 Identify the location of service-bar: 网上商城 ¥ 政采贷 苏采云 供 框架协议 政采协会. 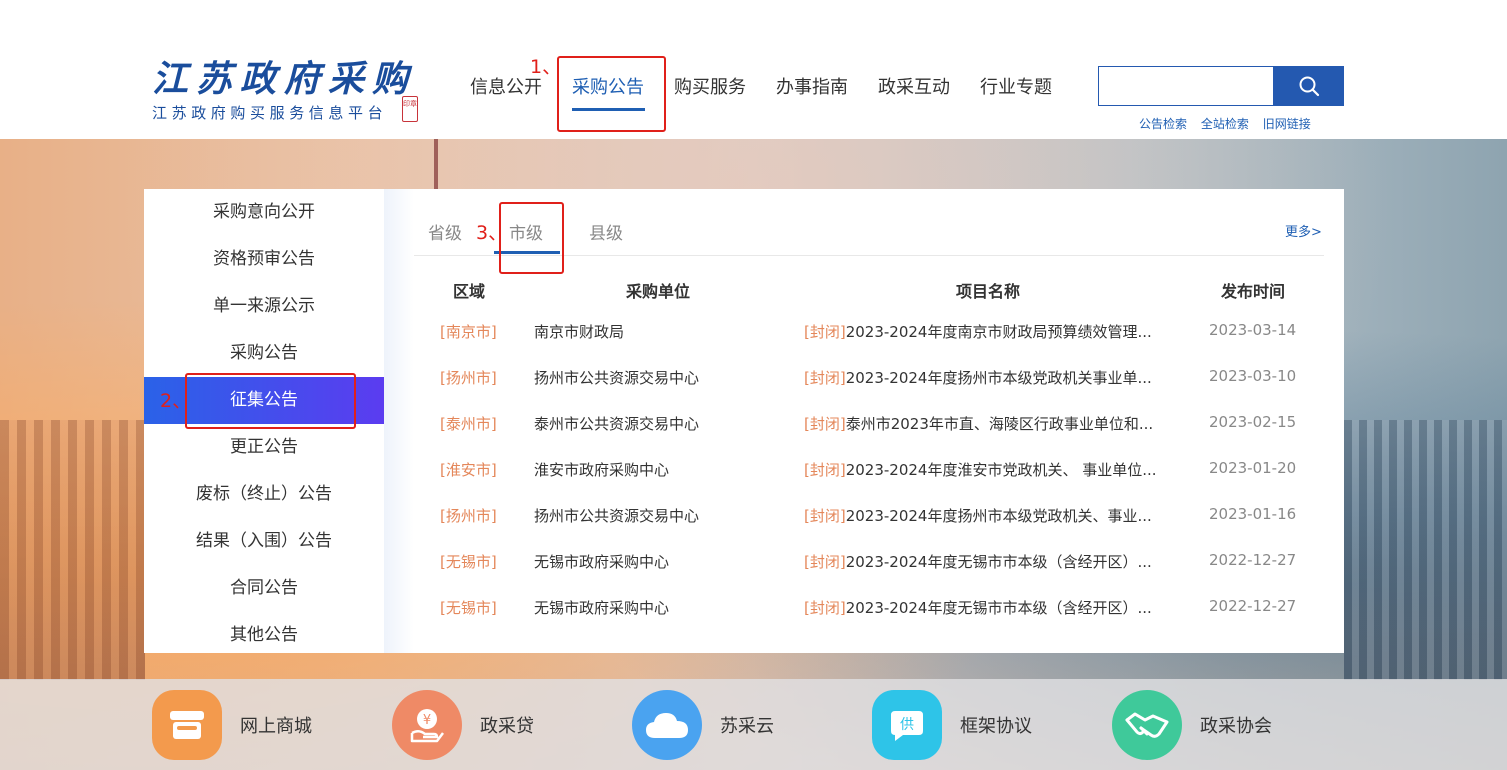
(753, 724).